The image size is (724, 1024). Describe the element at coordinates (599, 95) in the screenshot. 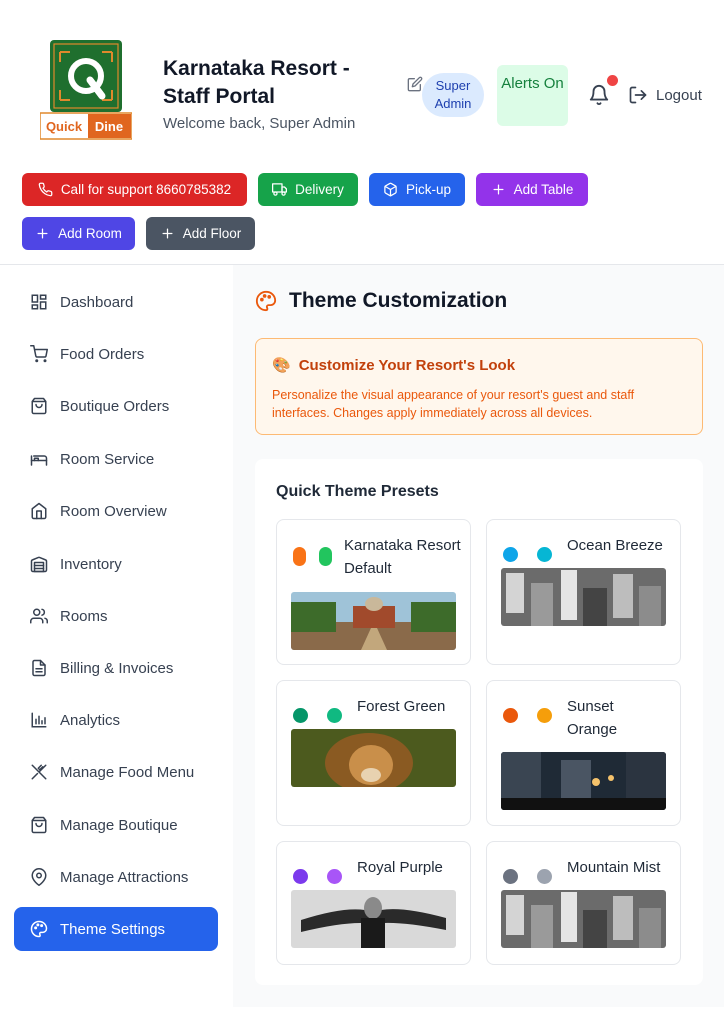

I see `bell-icon` at that location.